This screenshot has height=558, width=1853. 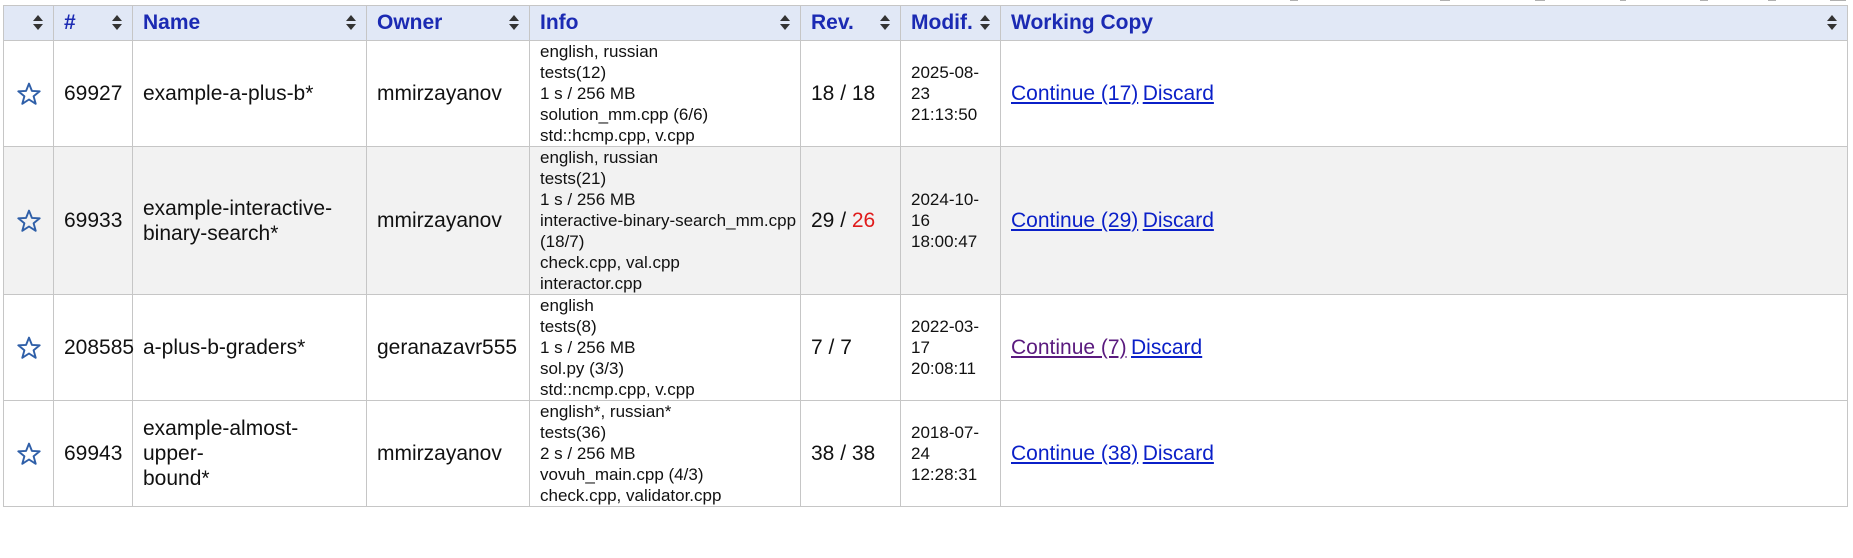 I want to click on problem-name-line: example-interactive-, so click(x=238, y=208).